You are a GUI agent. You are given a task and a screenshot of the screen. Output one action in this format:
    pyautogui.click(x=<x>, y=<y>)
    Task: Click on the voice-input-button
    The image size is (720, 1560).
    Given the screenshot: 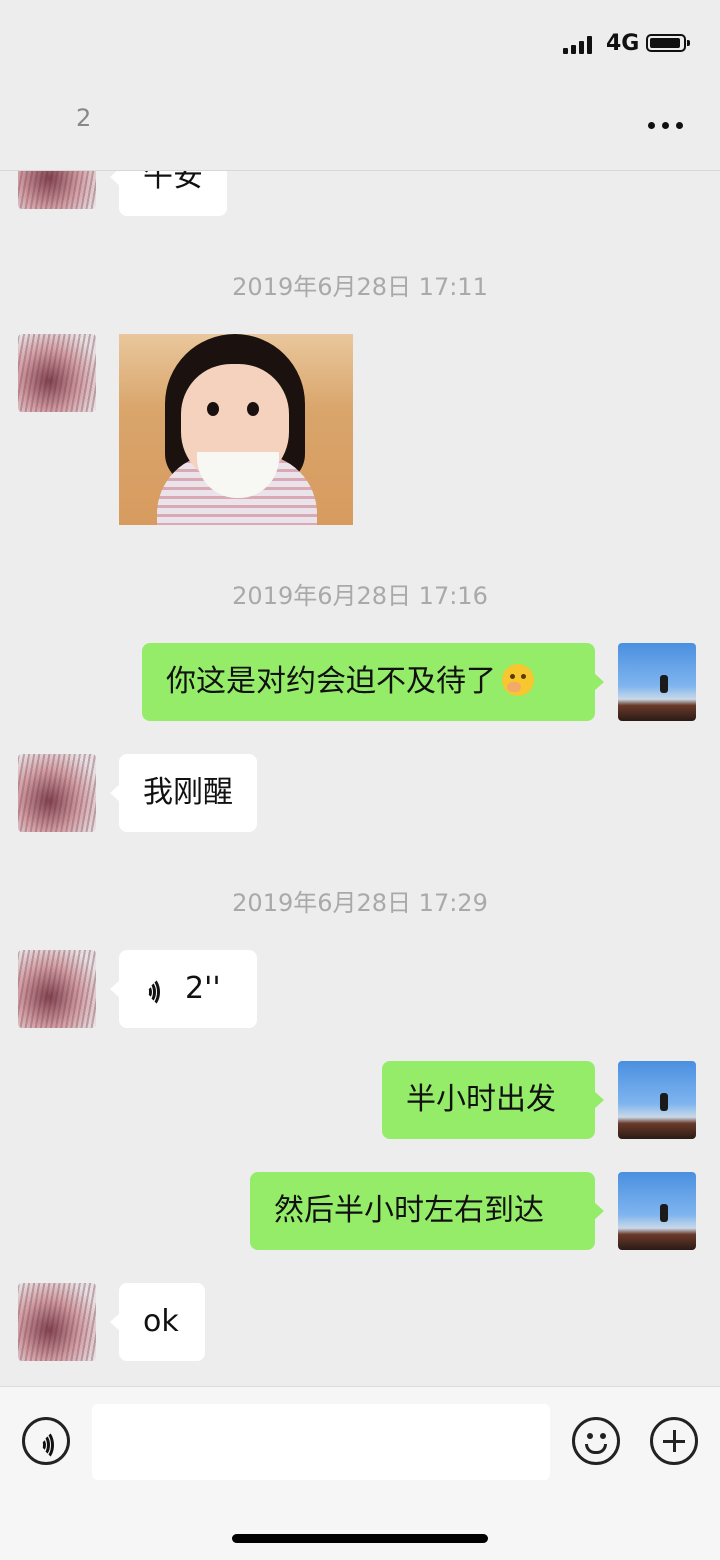 What is the action you would take?
    pyautogui.click(x=46, y=1441)
    